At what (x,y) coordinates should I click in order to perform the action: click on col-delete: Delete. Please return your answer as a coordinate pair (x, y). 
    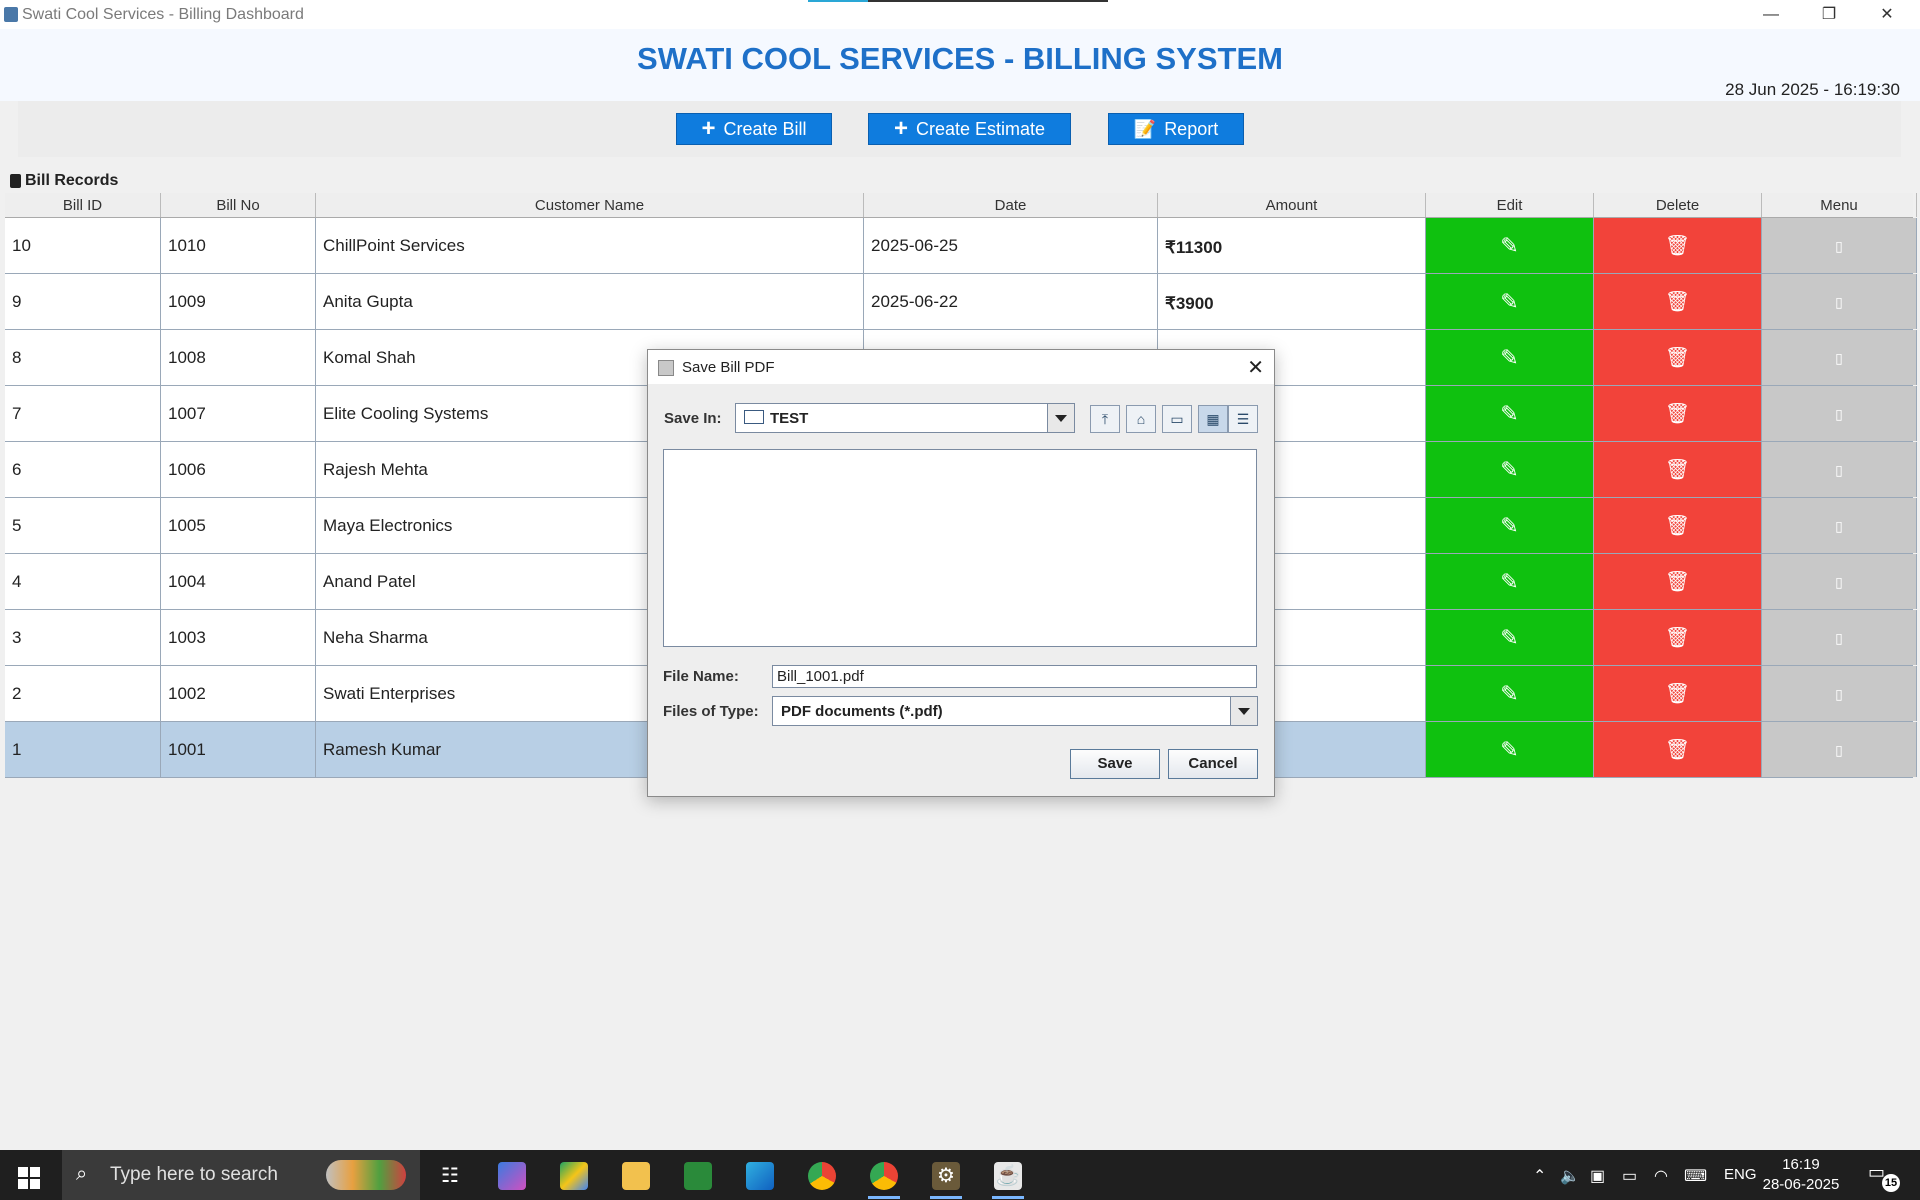
    Looking at the image, I should click on (1678, 205).